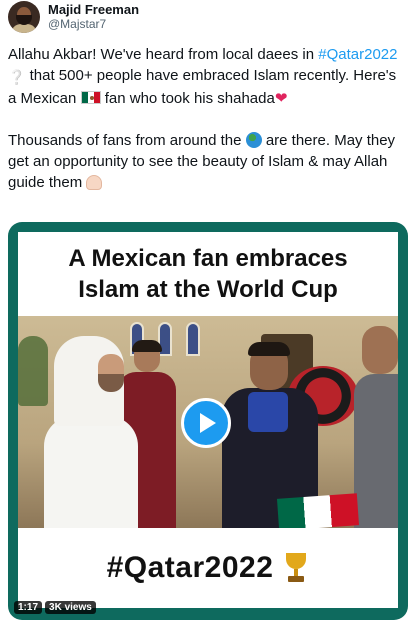  What do you see at coordinates (193, 339) in the screenshot?
I see `arched-window` at bounding box center [193, 339].